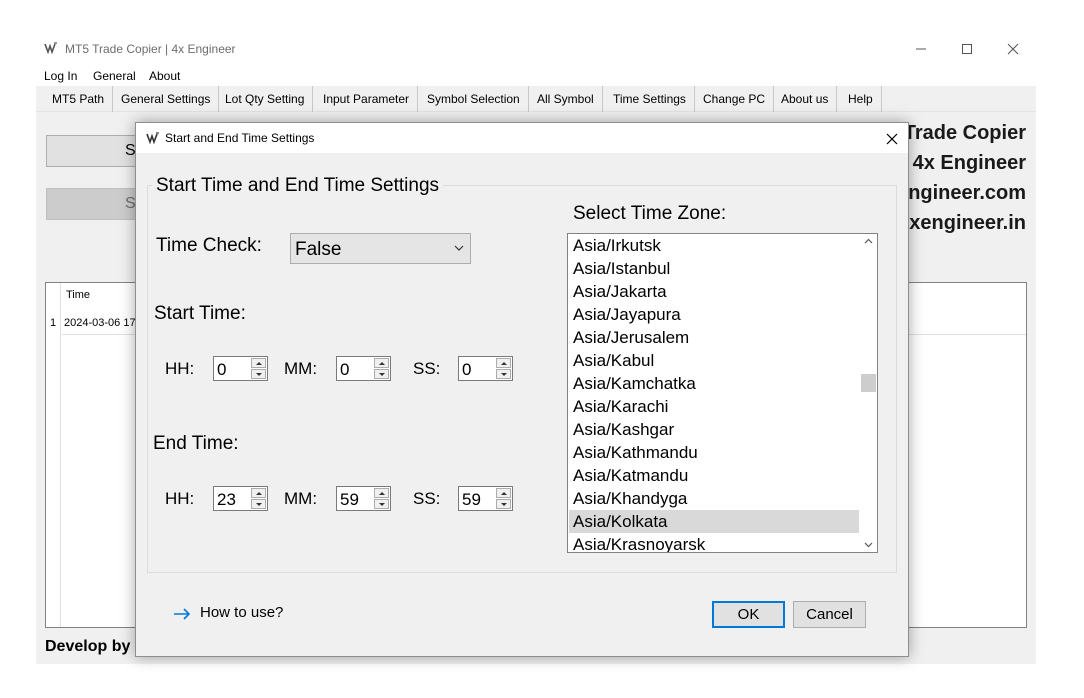  What do you see at coordinates (100, 323) in the screenshot?
I see `grid-cell-time: 2024-03-06 17` at bounding box center [100, 323].